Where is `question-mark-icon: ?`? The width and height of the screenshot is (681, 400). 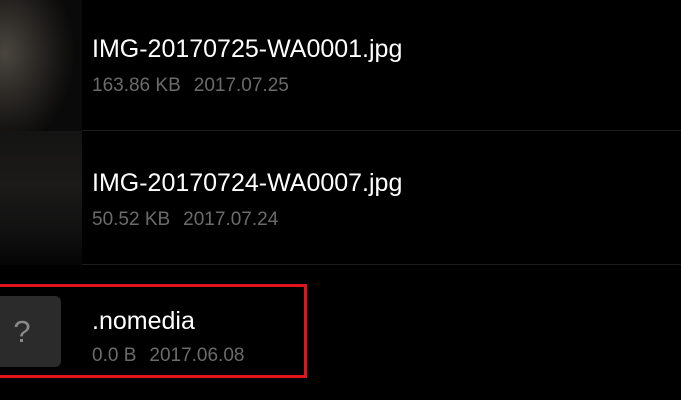
question-mark-icon: ? is located at coordinates (22, 331).